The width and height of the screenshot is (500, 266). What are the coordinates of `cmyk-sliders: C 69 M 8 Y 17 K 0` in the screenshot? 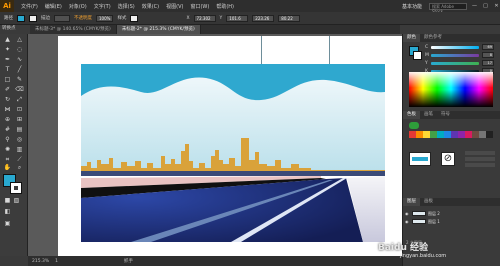 It's located at (451, 59).